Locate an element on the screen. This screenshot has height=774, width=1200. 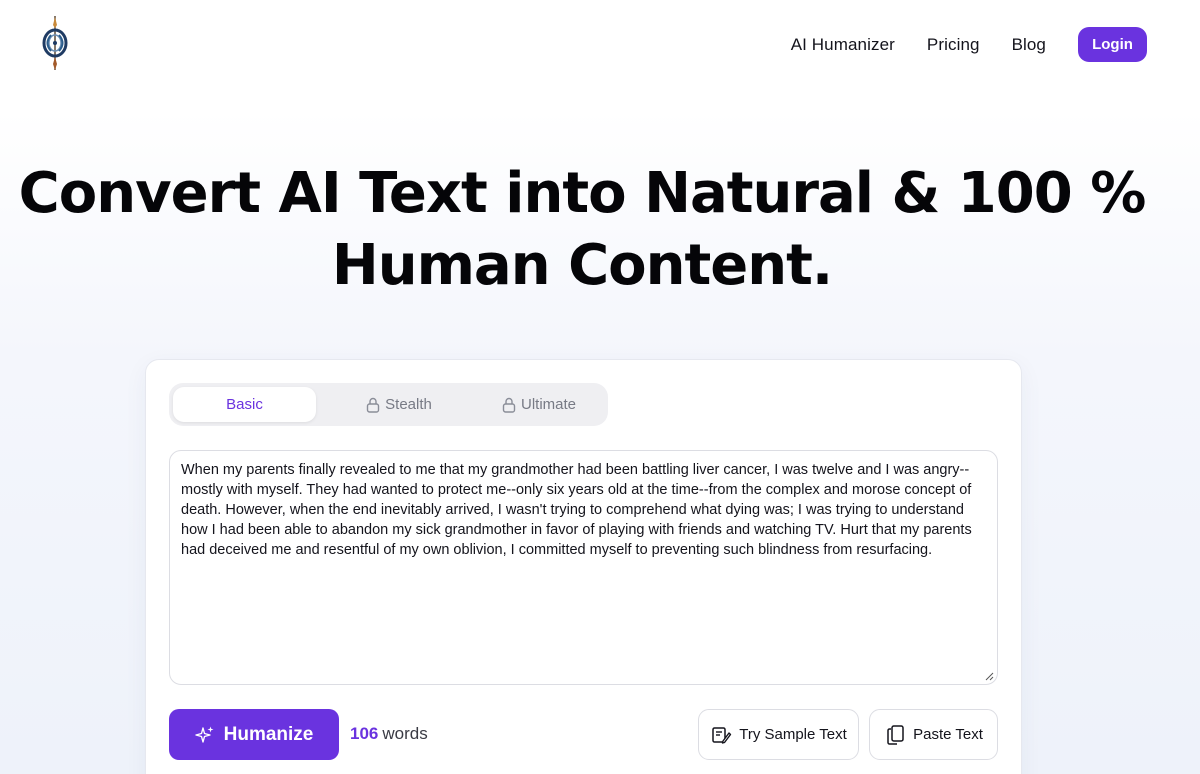
hero-title-line-1: Convert AI Text into Natural & 100 % is located at coordinates (582, 193).